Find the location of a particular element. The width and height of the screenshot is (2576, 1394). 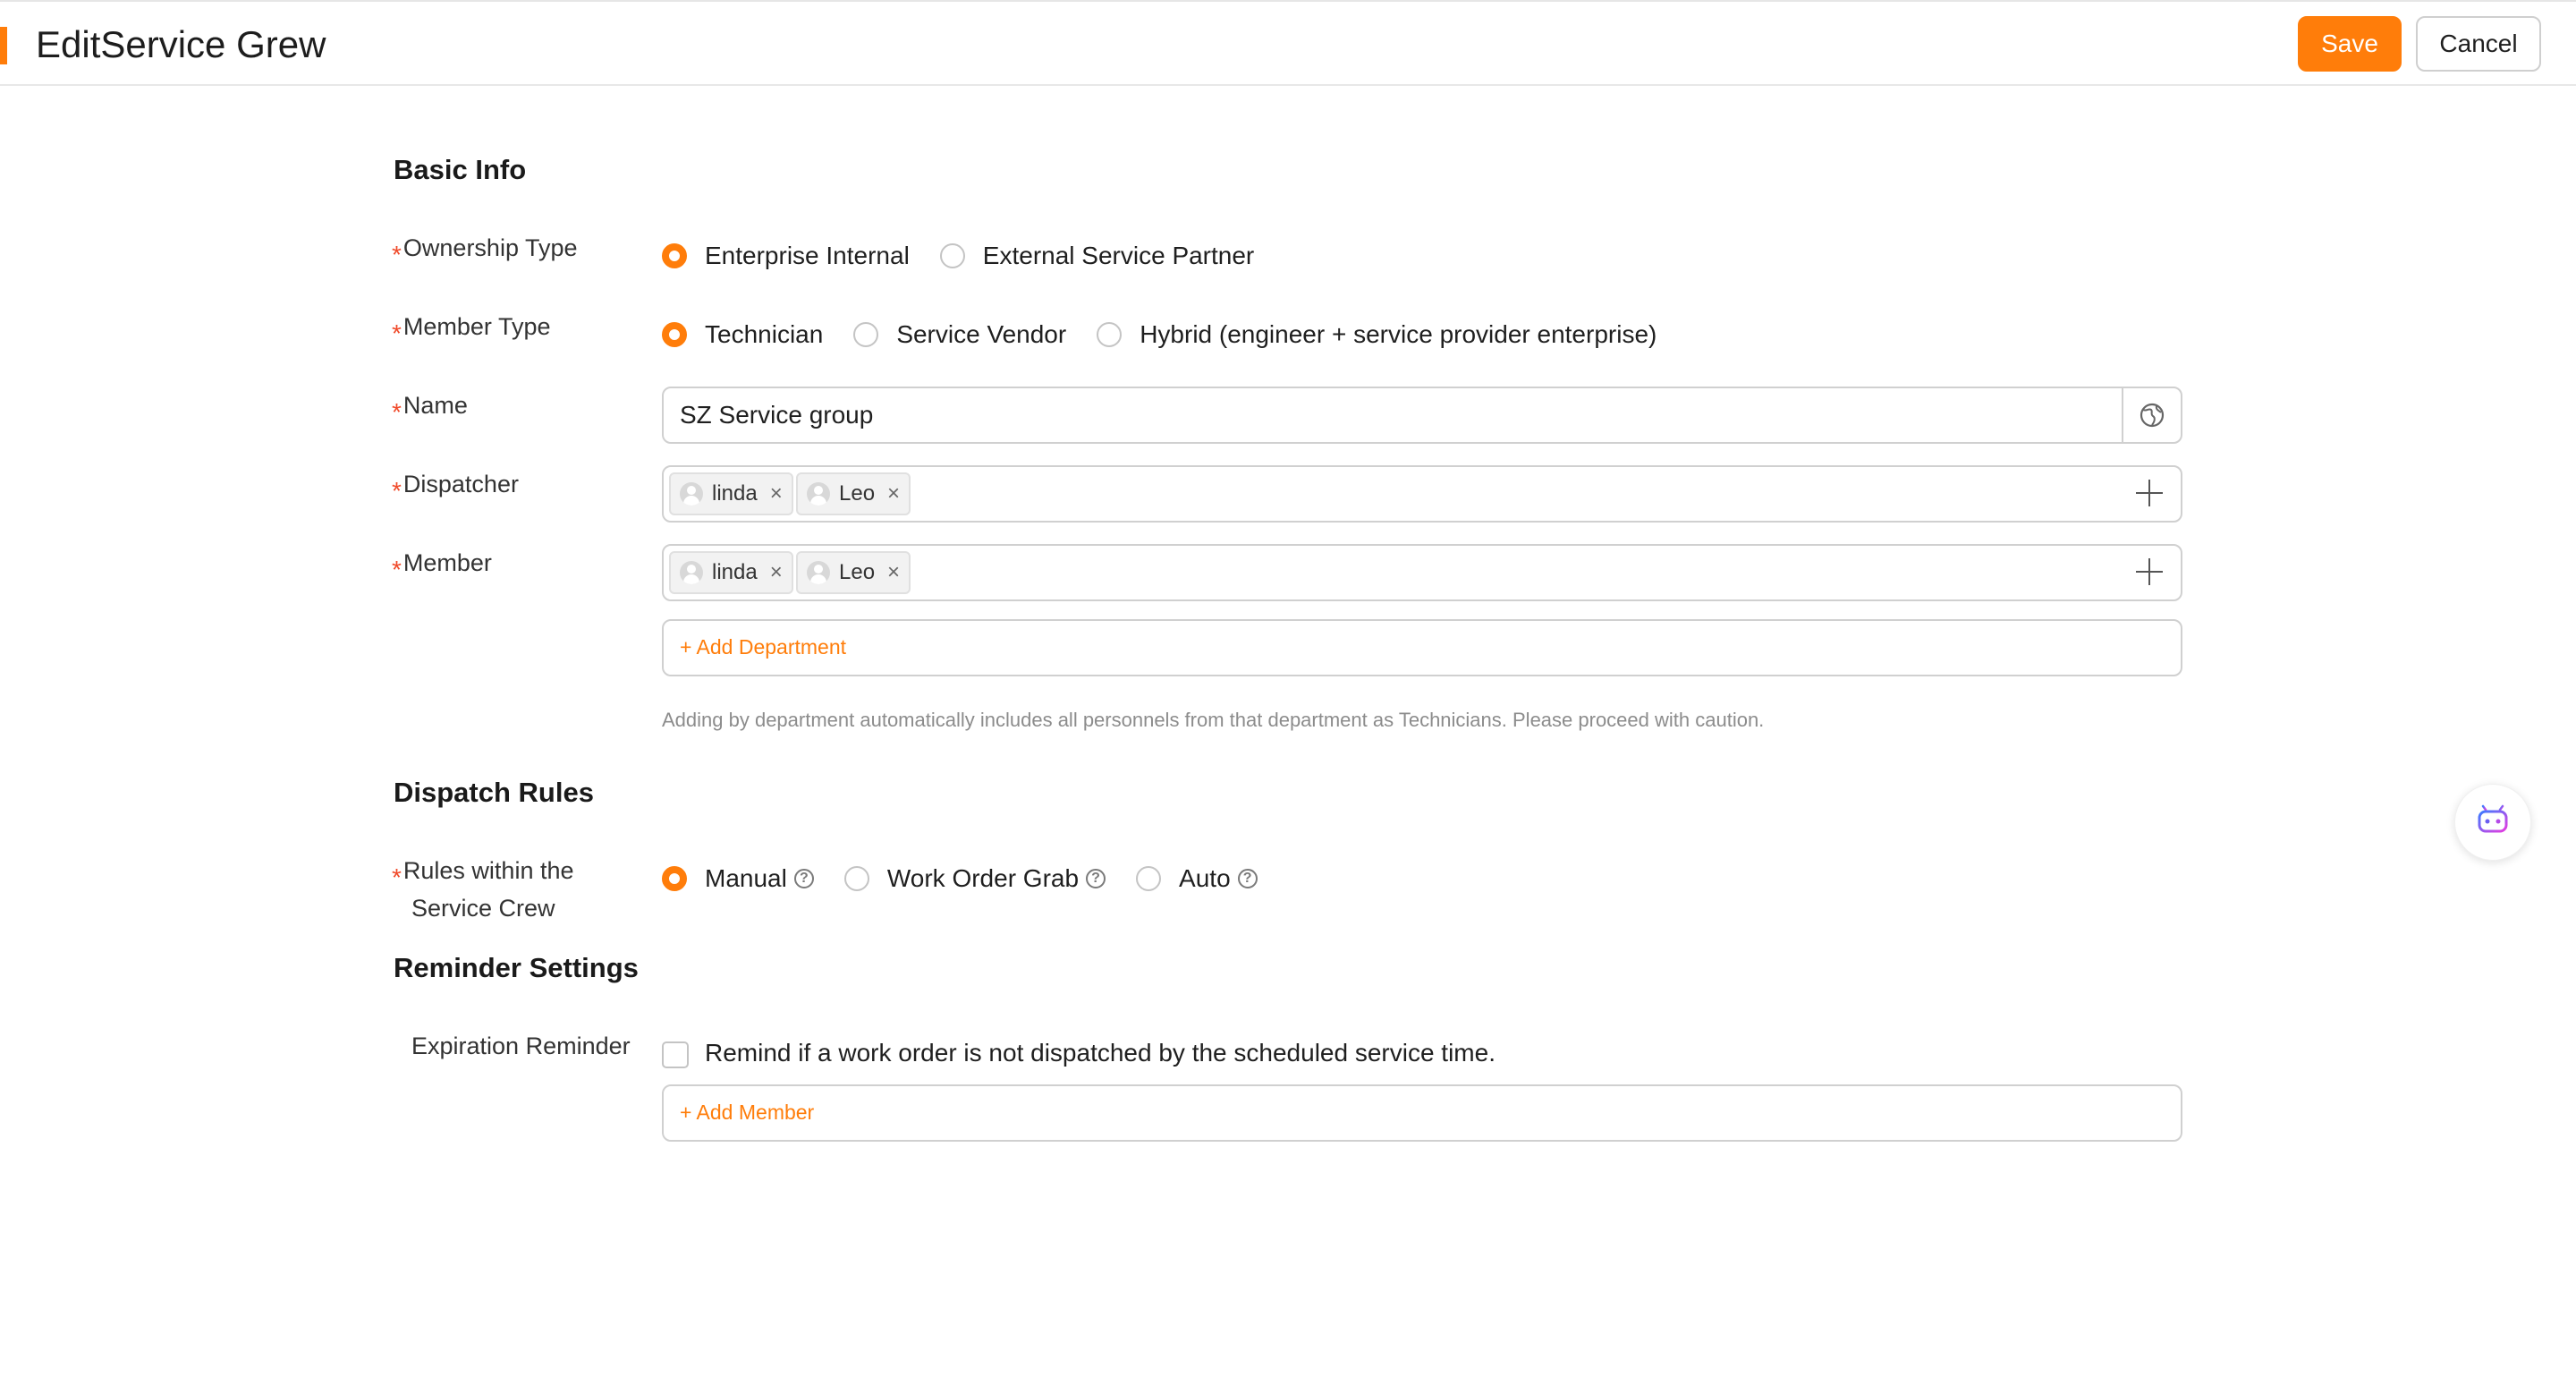

radio-label: Service Vendor is located at coordinates (981, 334).